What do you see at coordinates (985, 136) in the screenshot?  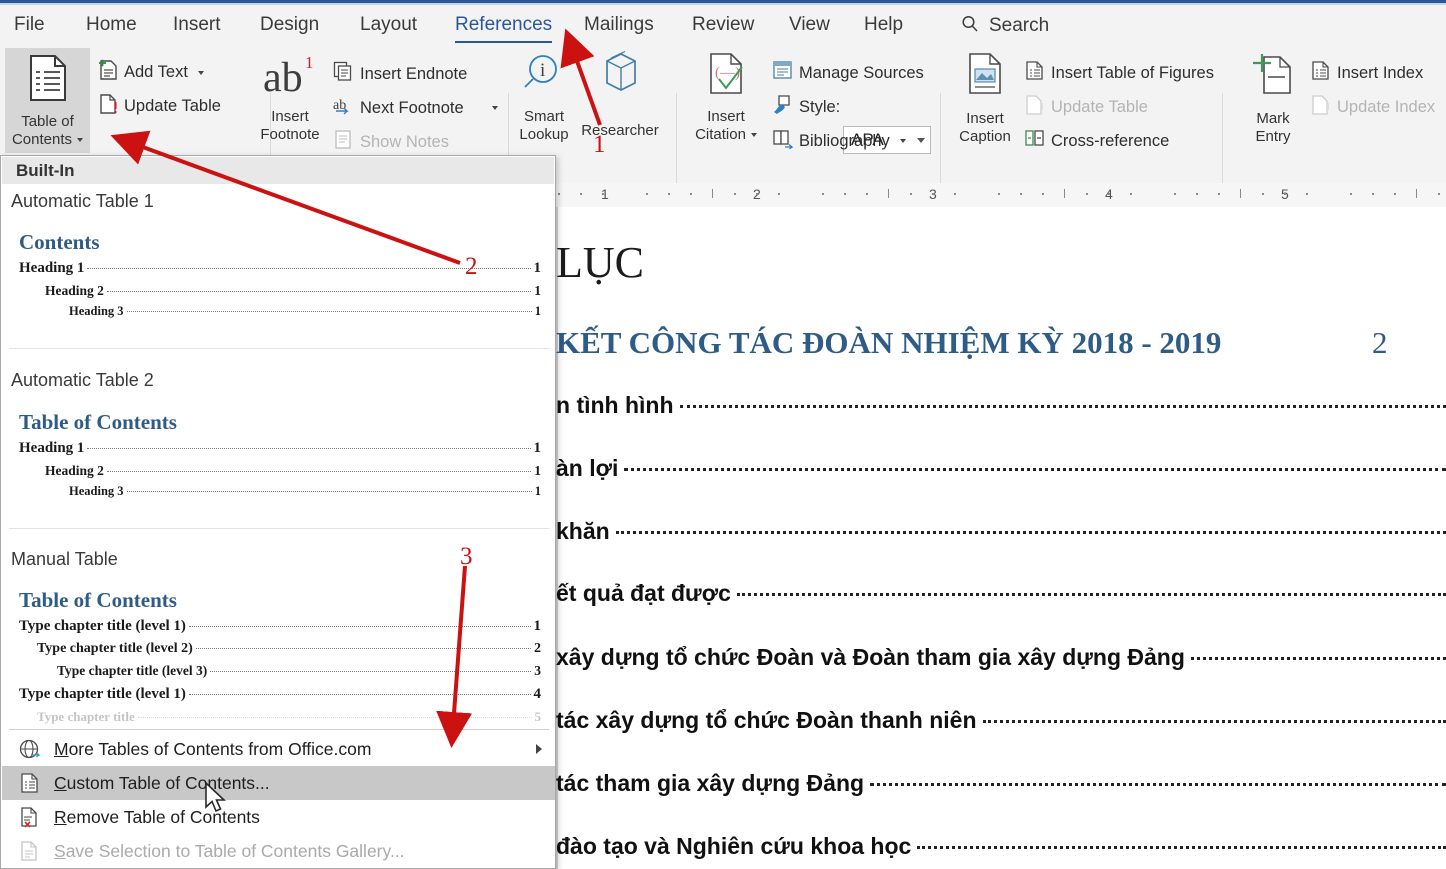 I see `insert-caption-line2: Caption` at bounding box center [985, 136].